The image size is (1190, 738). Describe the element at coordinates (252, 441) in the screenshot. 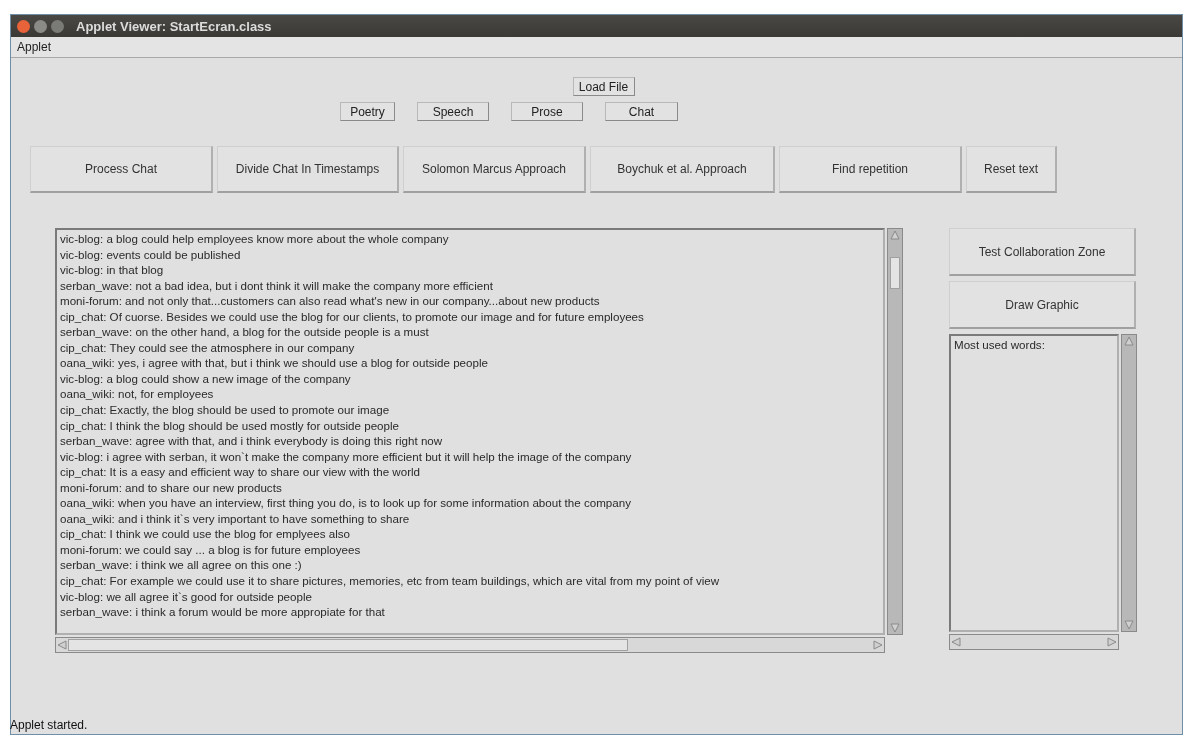

I see `chat-line: serban_wave: agree with that, and i think everybody is doing this right now` at that location.